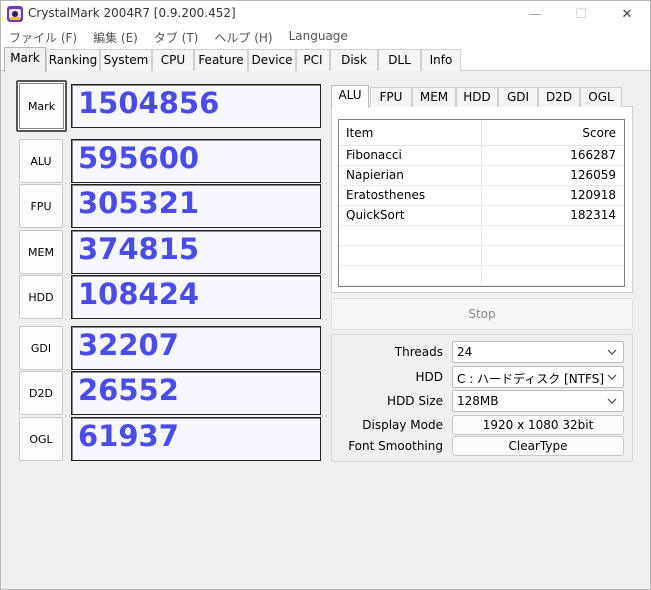 The image size is (651, 590). I want to click on menu-help: ヘルプ (H), so click(243, 37).